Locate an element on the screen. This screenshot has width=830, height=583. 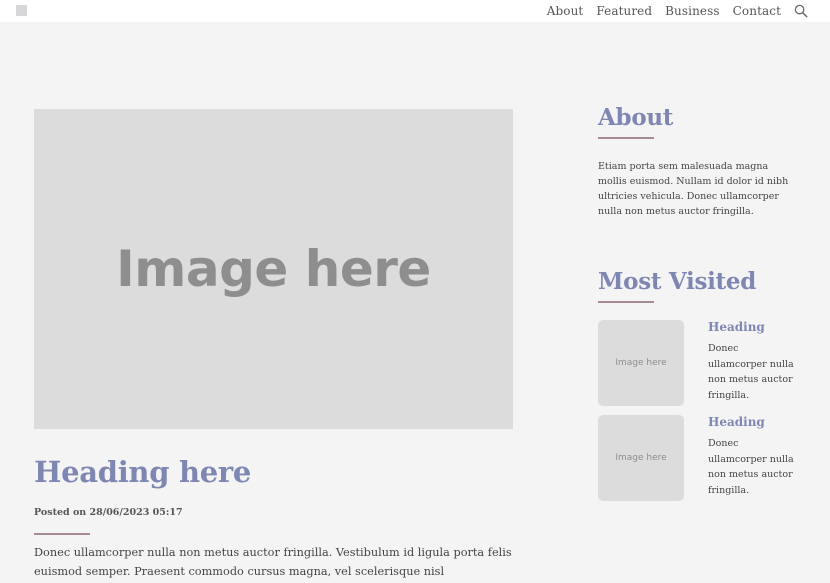
heading-divider is located at coordinates (62, 534).